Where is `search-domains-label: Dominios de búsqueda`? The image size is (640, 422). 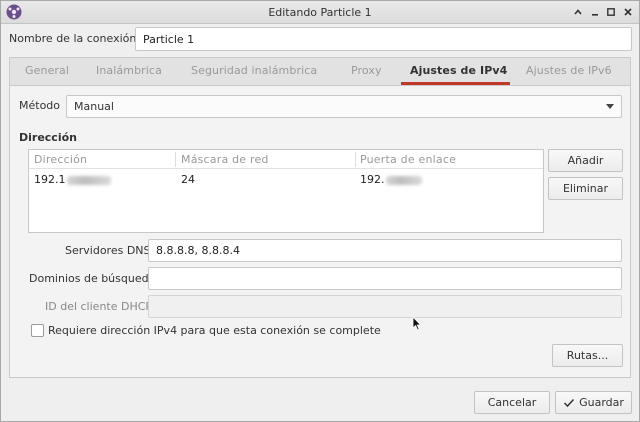
search-domains-label: Dominios de búsqueda is located at coordinates (92, 278).